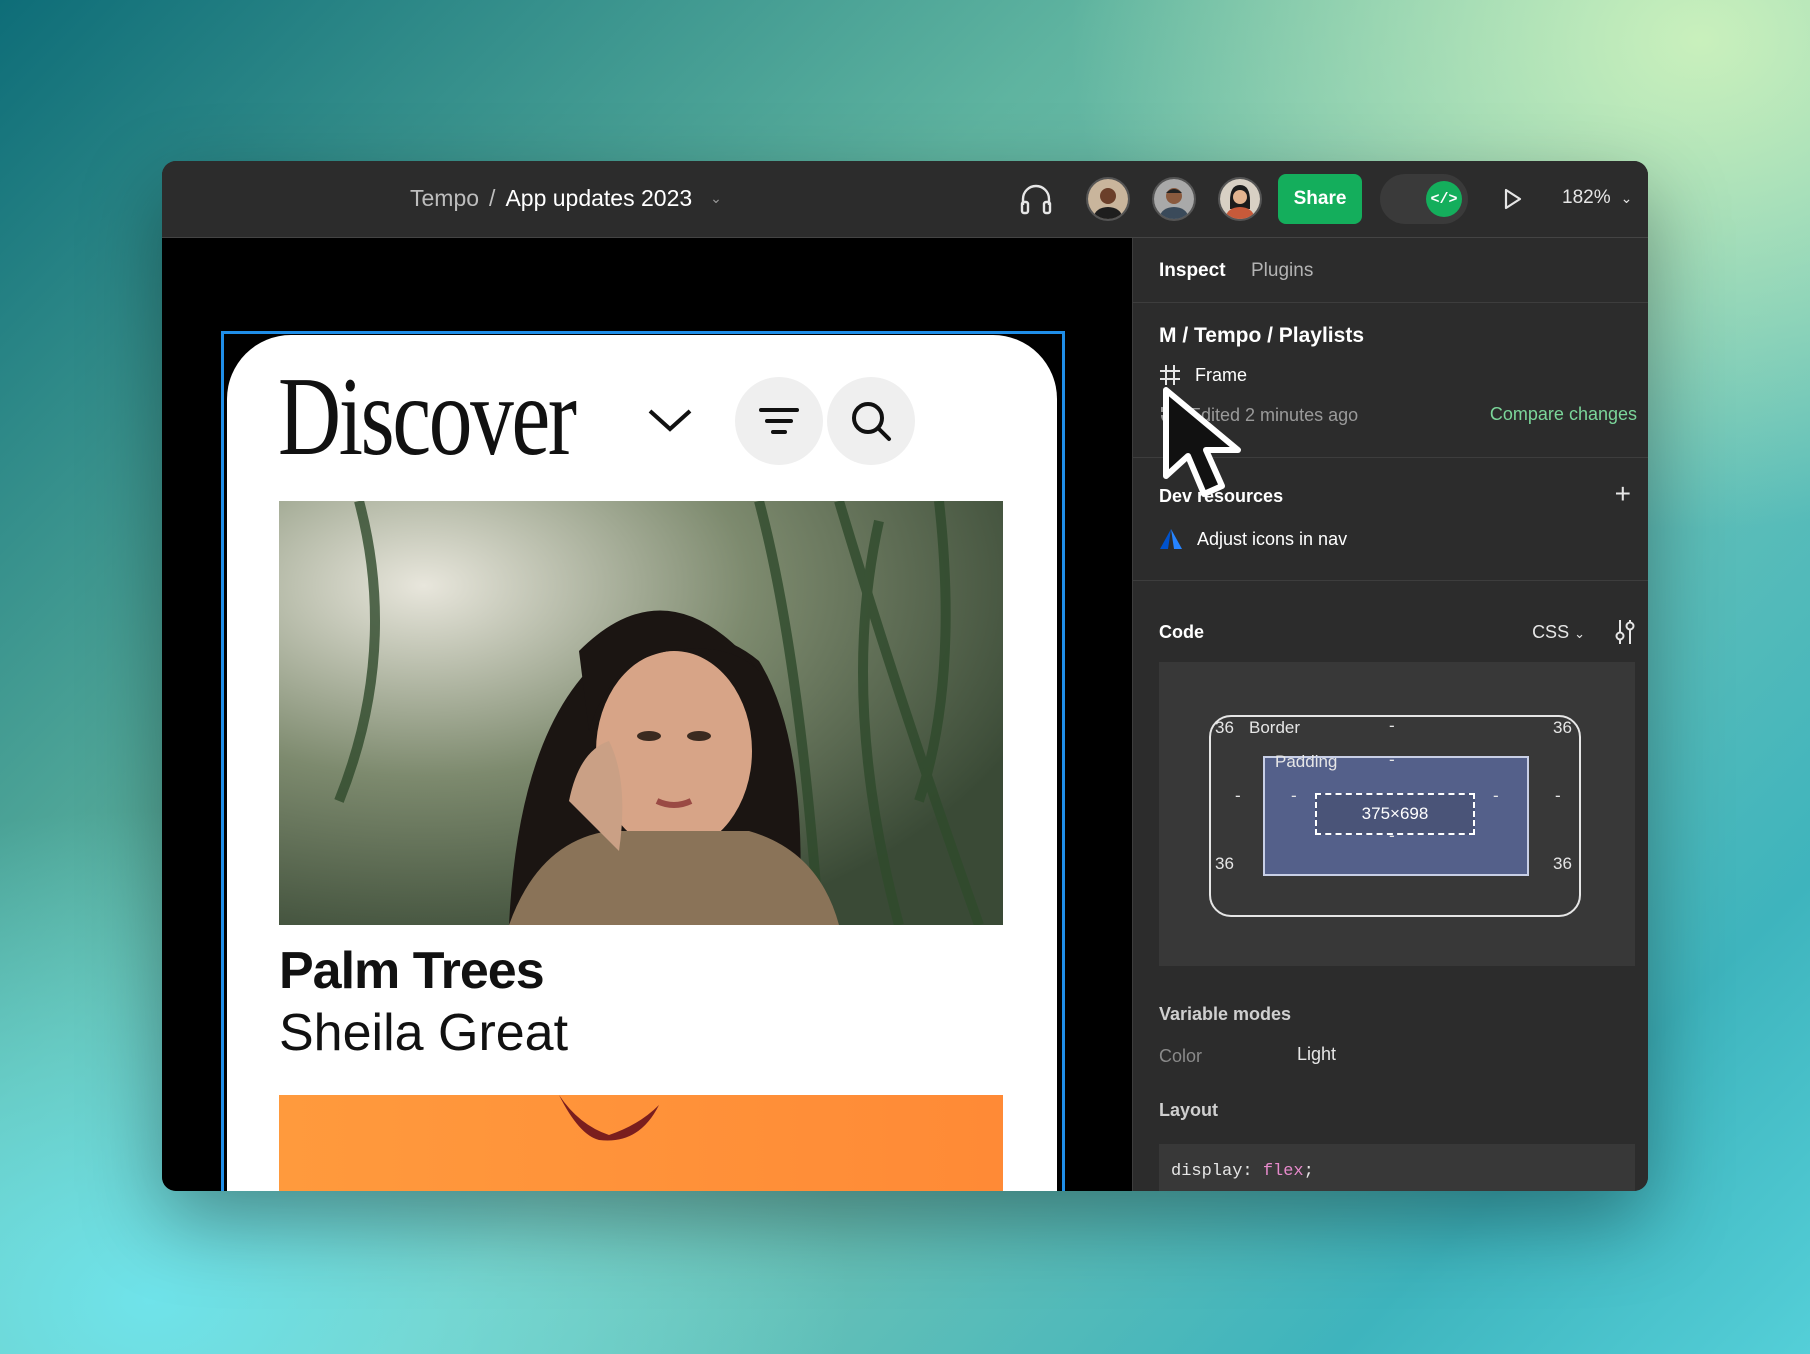 The width and height of the screenshot is (1810, 1354). Describe the element at coordinates (1306, 761) in the screenshot. I see `padding-label: Padding` at that location.